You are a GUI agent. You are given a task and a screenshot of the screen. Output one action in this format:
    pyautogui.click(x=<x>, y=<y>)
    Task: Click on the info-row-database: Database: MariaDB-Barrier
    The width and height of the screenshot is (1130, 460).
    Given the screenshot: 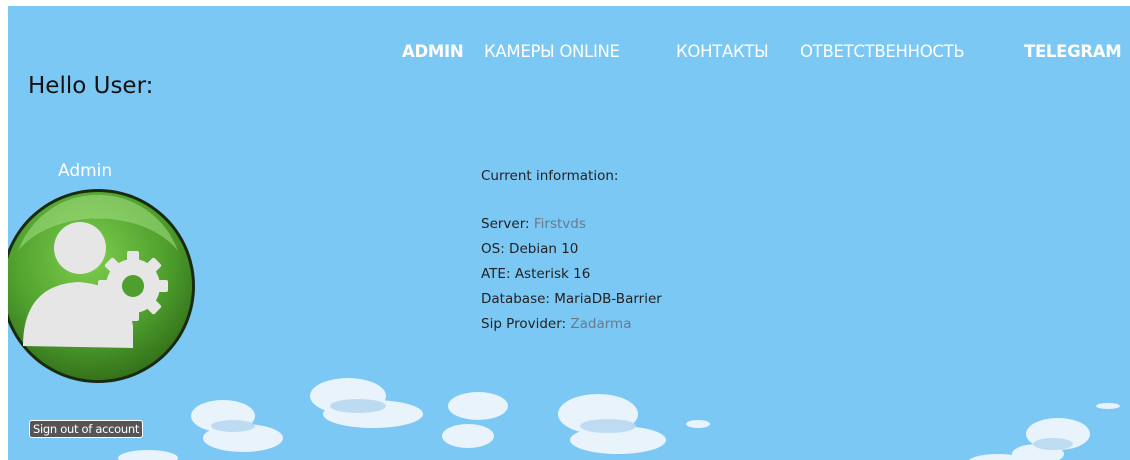 What is the action you would take?
    pyautogui.click(x=571, y=299)
    